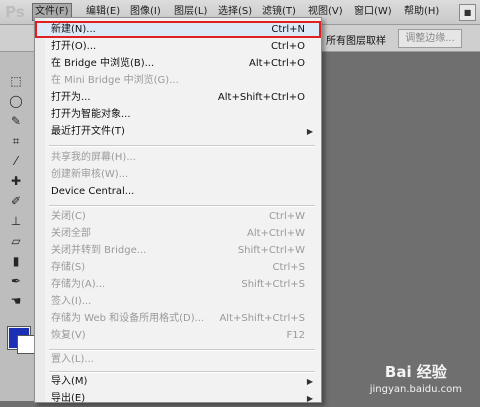  What do you see at coordinates (16, 301) in the screenshot?
I see `hand-tool-icon: ☚` at bounding box center [16, 301].